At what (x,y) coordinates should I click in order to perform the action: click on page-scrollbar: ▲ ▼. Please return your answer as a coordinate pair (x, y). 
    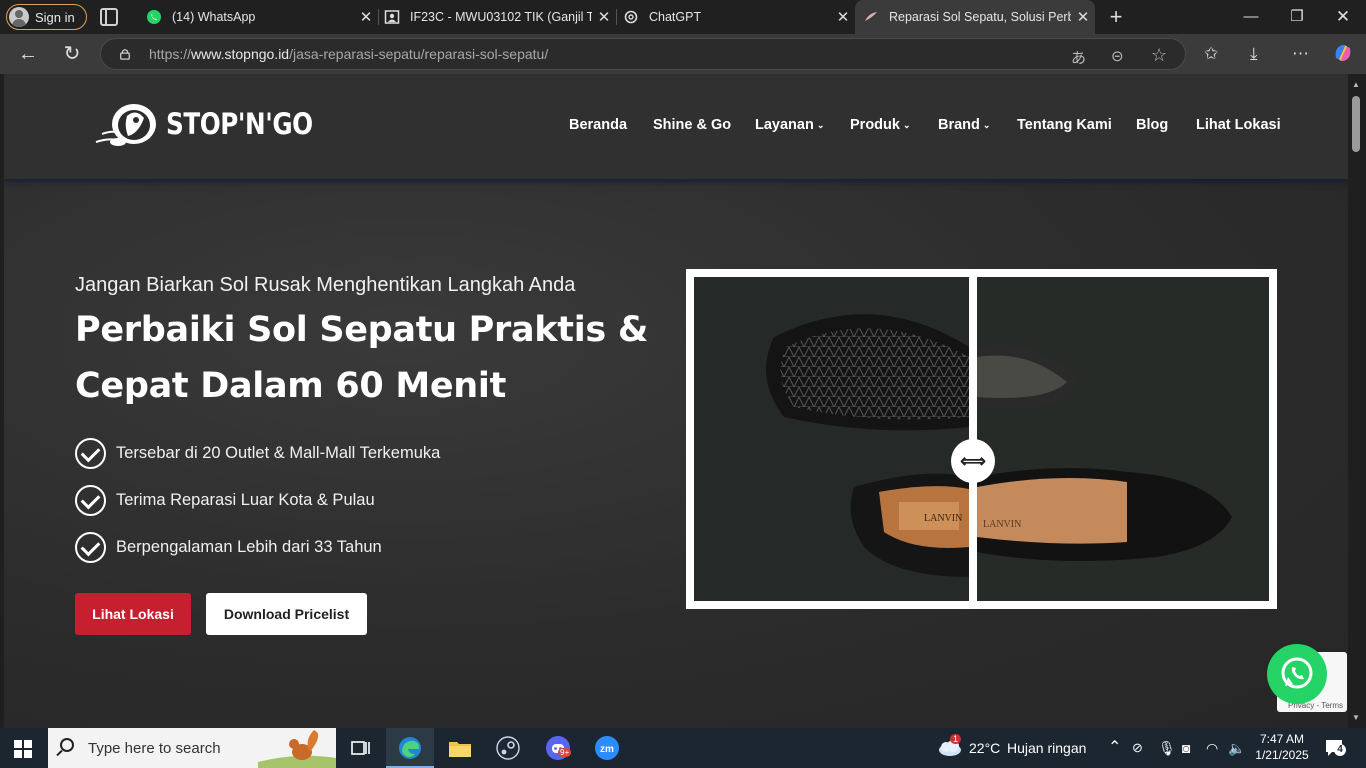
    Looking at the image, I should click on (1357, 401).